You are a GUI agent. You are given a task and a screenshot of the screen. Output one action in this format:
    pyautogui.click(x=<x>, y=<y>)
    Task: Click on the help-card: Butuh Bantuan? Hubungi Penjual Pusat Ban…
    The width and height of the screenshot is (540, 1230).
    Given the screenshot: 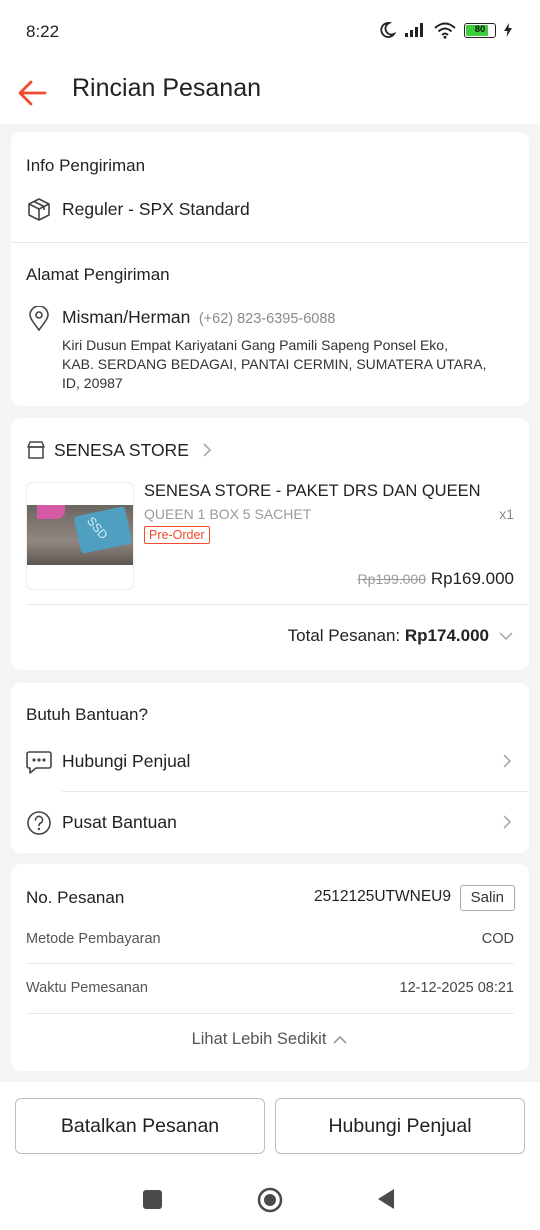 What is the action you would take?
    pyautogui.click(x=270, y=768)
    